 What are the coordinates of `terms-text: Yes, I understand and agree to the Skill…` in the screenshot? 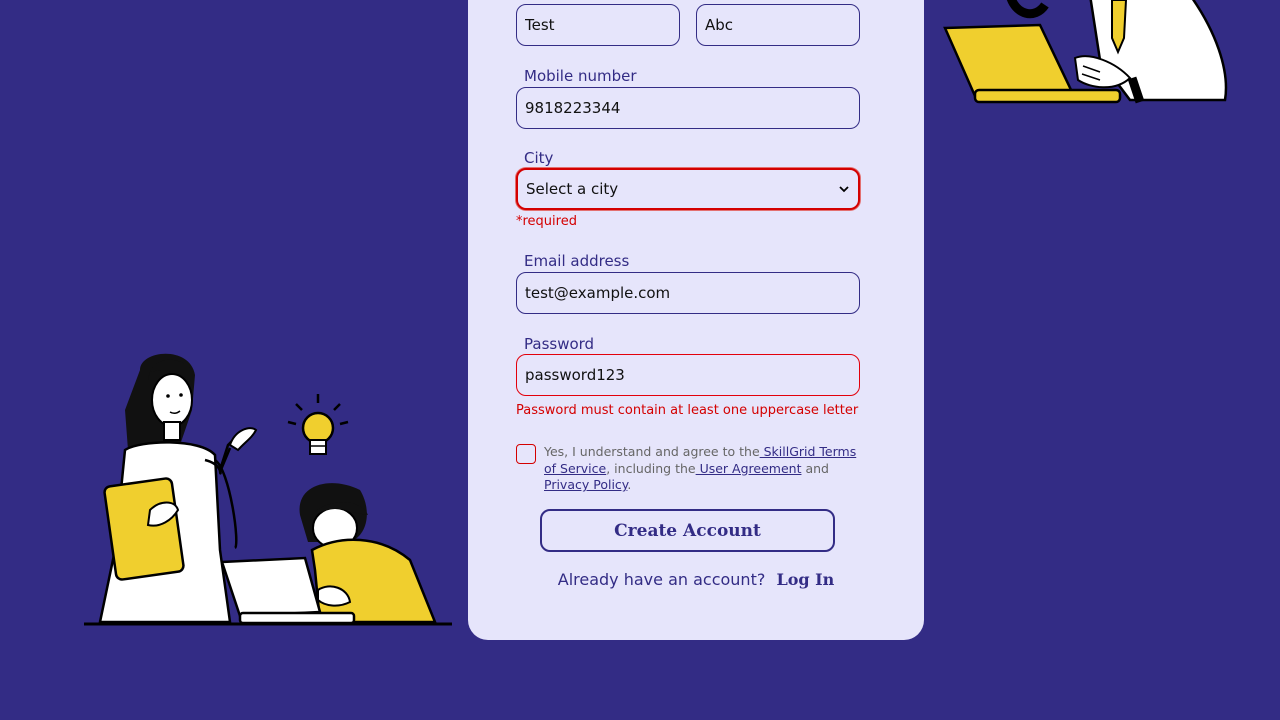 It's located at (700, 468).